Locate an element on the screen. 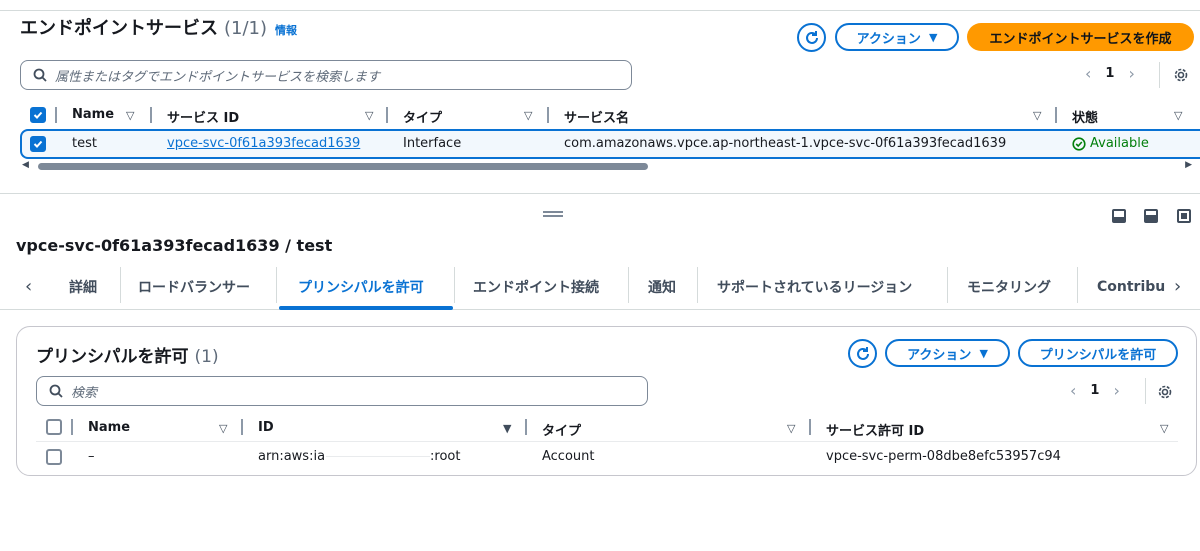 The height and width of the screenshot is (551, 1200). column-header-id: ID is located at coordinates (266, 427).